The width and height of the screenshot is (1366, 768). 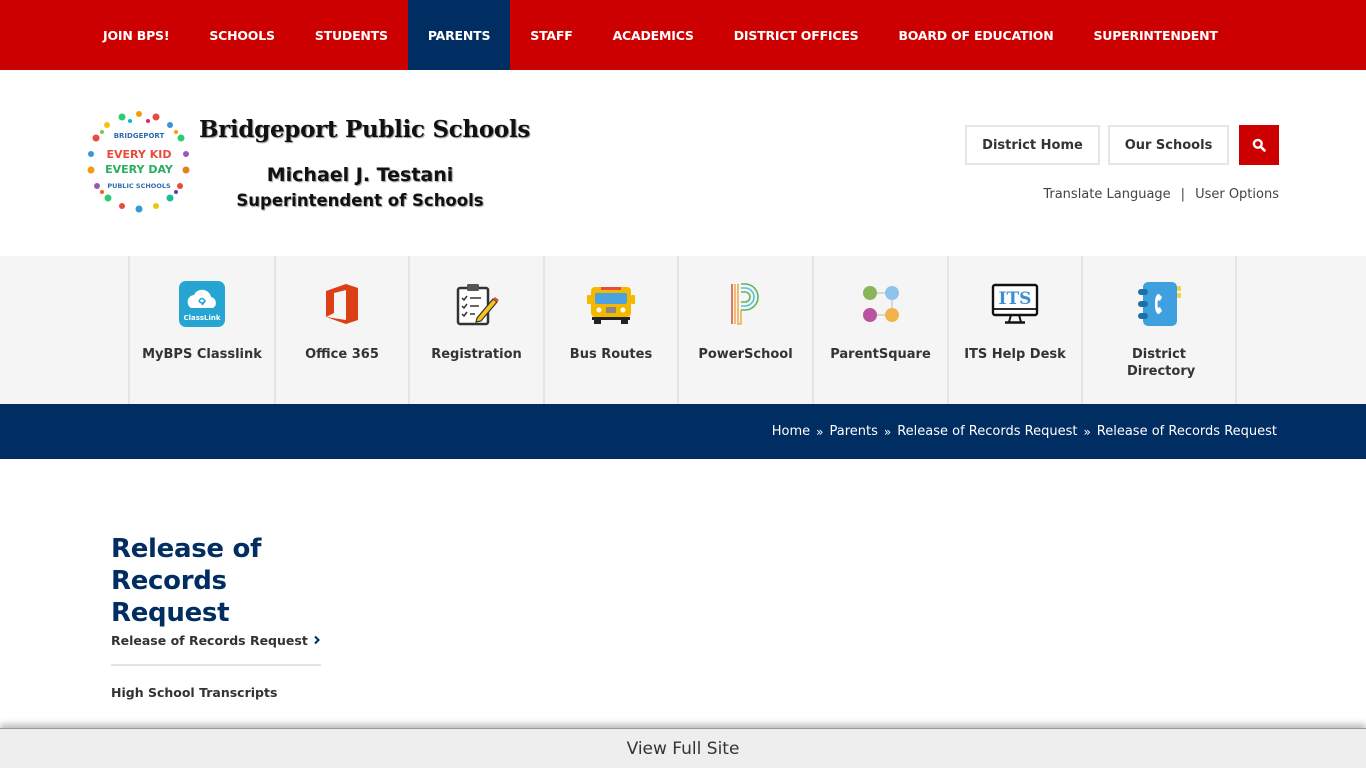 I want to click on classlink-icon: ClassLink, so click(x=202, y=304).